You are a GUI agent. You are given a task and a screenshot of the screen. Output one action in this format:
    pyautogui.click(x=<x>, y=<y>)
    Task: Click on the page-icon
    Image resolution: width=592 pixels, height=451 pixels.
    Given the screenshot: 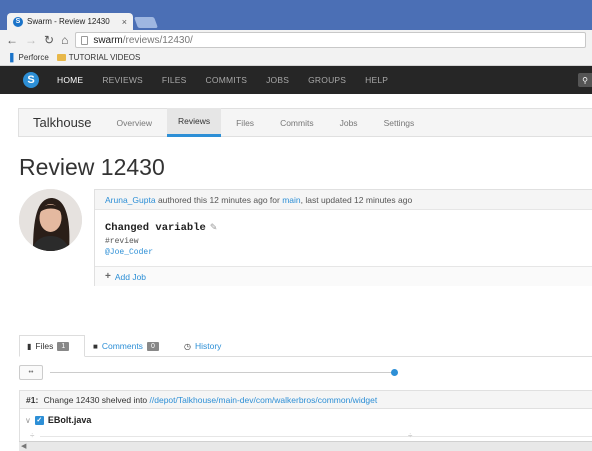 What is the action you would take?
    pyautogui.click(x=85, y=40)
    